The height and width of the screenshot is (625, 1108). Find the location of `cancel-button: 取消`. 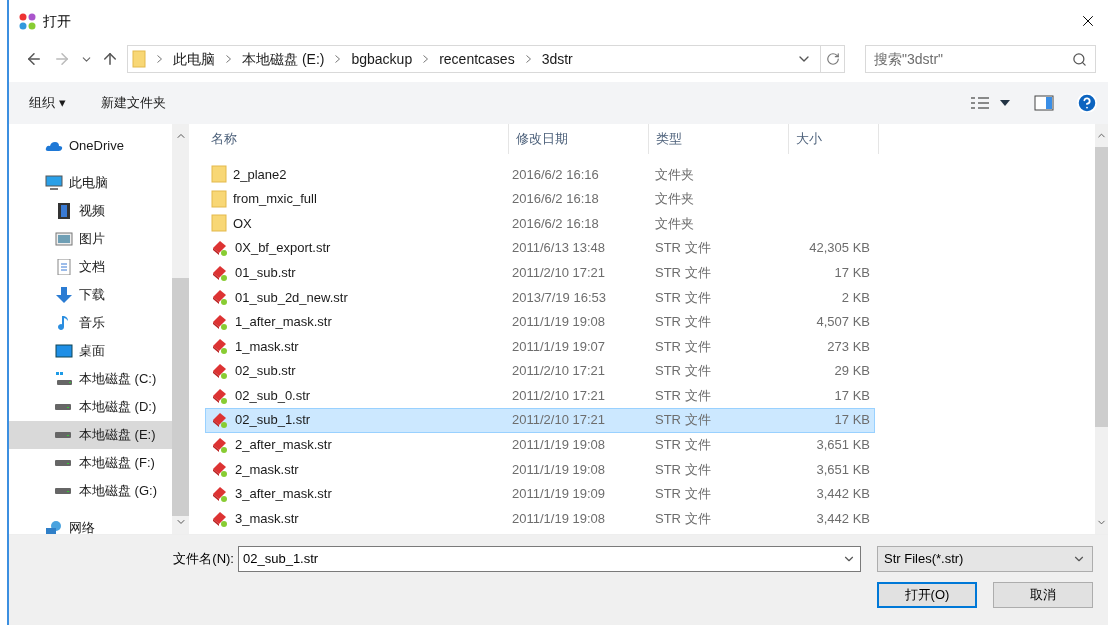

cancel-button: 取消 is located at coordinates (1043, 595).